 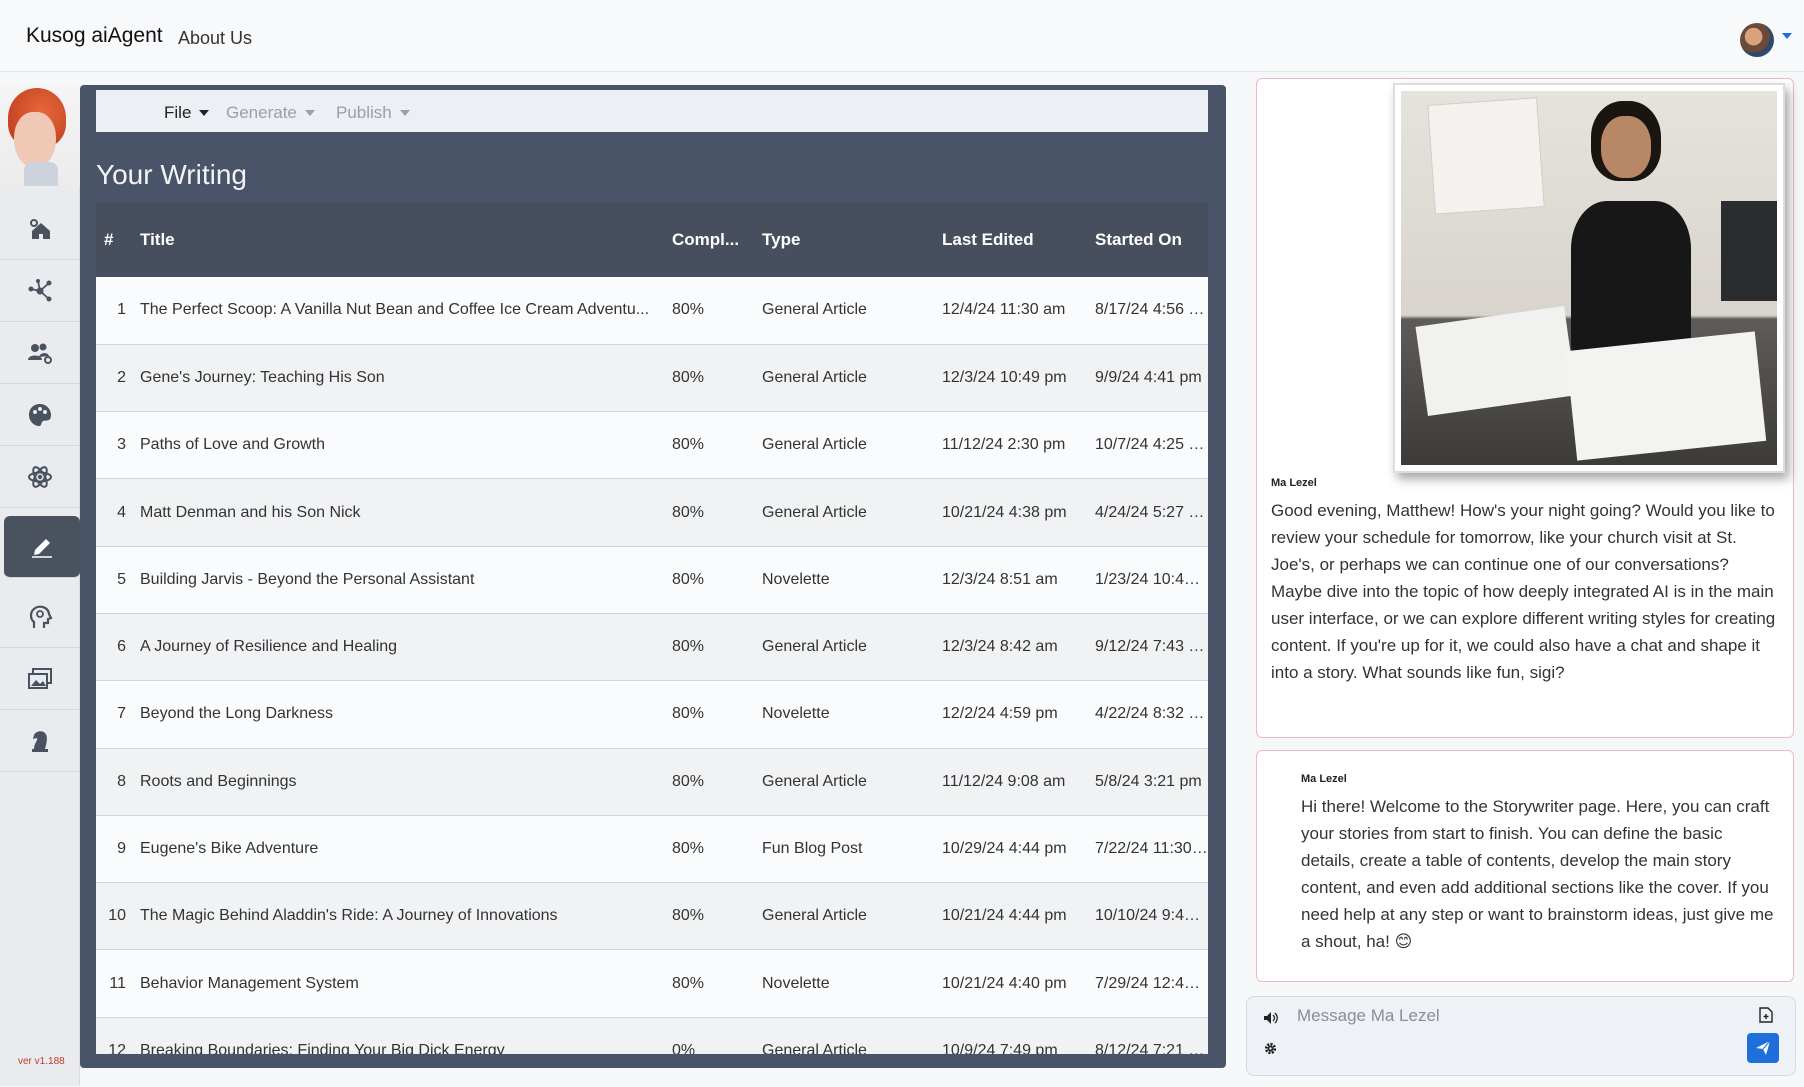 What do you see at coordinates (398, 240) in the screenshot?
I see `col-header-title: Title` at bounding box center [398, 240].